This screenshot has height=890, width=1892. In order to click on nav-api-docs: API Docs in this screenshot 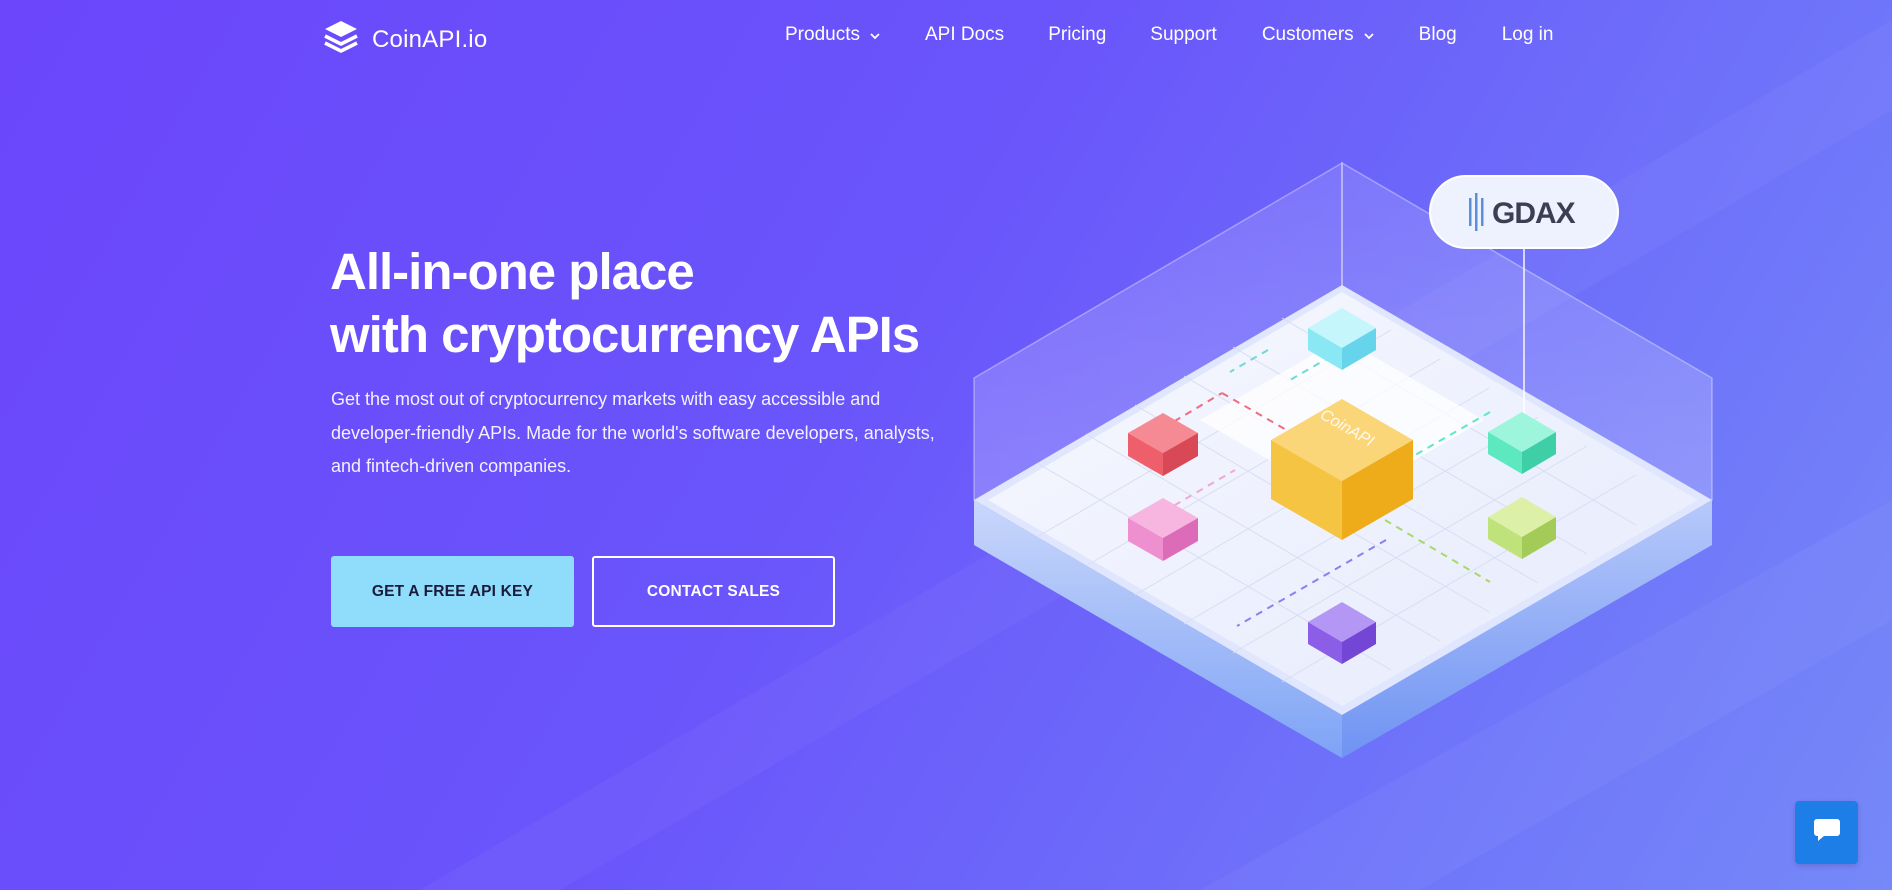, I will do `click(964, 35)`.